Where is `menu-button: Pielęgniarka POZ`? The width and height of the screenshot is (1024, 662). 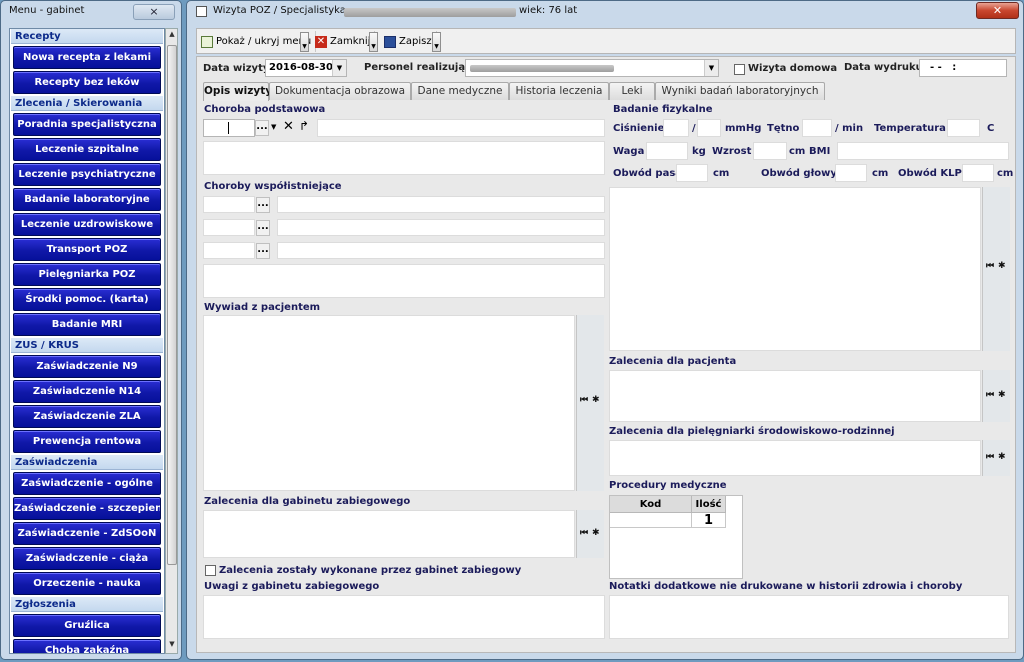
menu-button: Pielęgniarka POZ is located at coordinates (87, 274).